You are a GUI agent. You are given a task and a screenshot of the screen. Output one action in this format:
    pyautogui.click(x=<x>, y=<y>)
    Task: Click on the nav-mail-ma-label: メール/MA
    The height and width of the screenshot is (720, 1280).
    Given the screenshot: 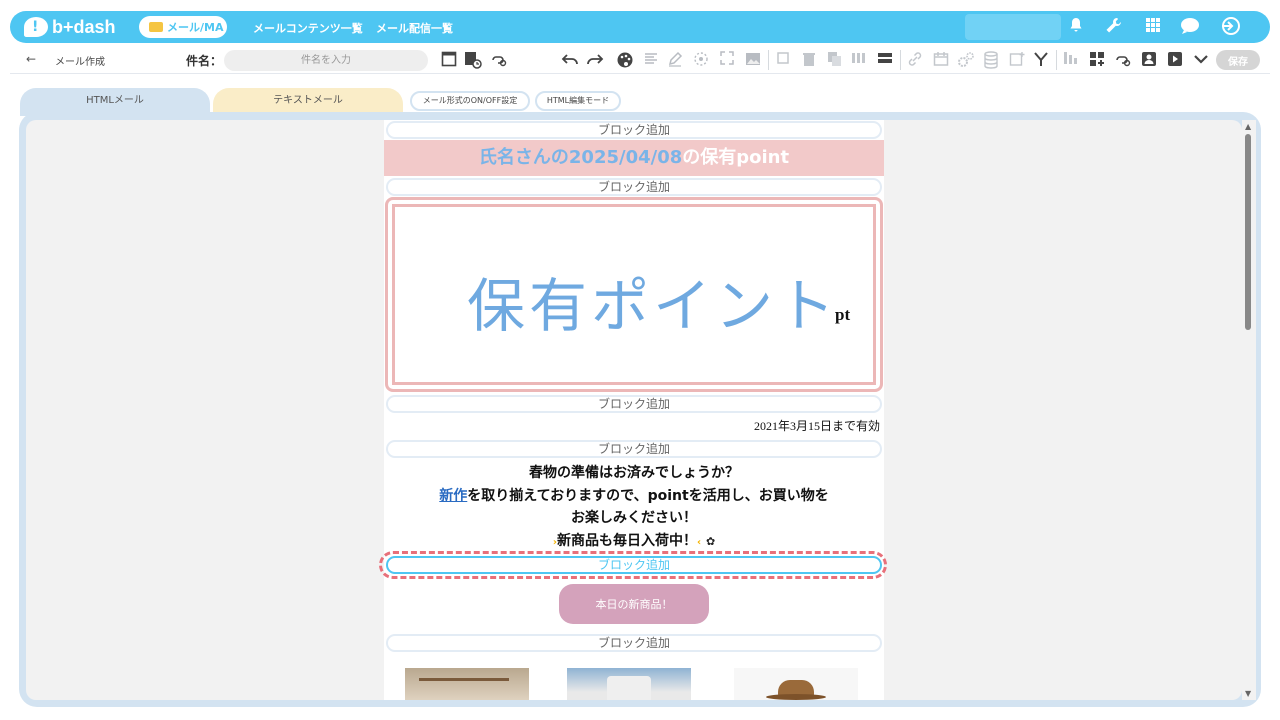 What is the action you would take?
    pyautogui.click(x=195, y=27)
    